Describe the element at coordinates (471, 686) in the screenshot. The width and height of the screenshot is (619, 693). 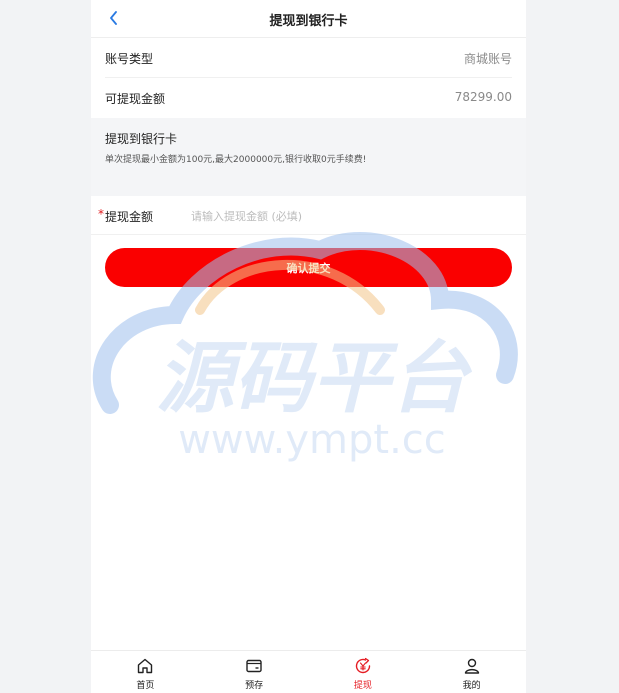
I see `tab-mine-label: 我的` at that location.